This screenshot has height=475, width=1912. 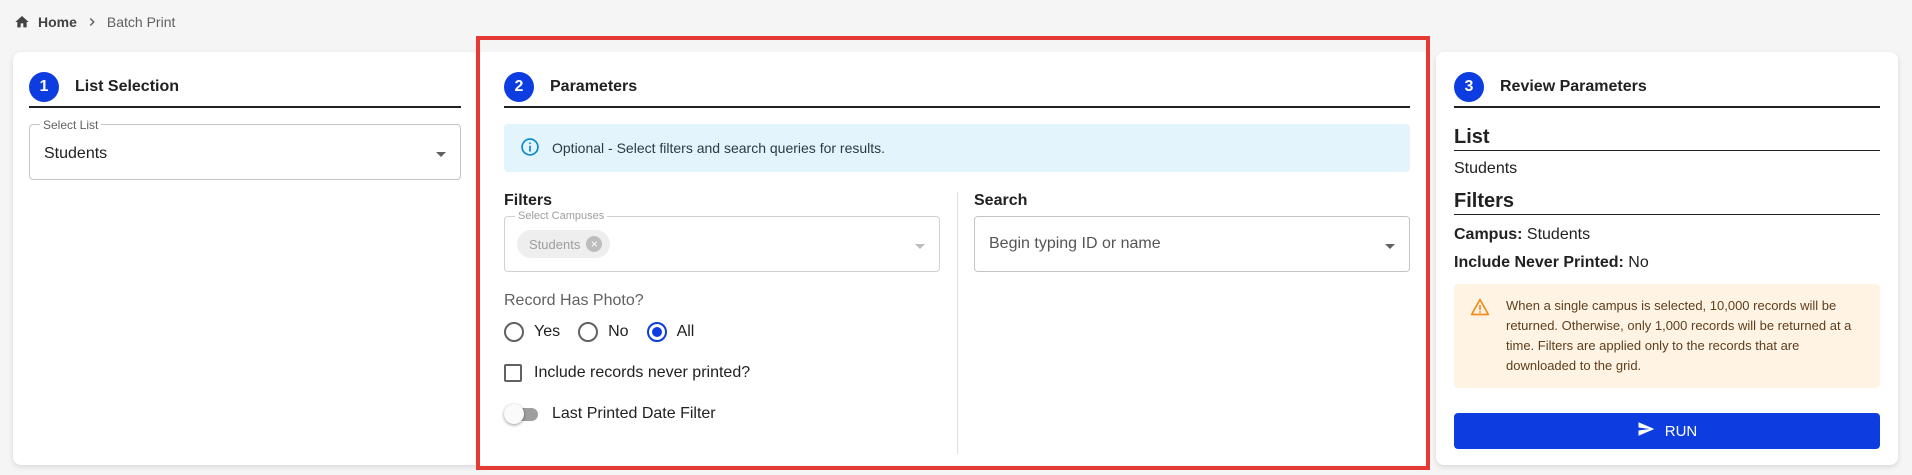 I want to click on breadcrumb-home: Home, so click(x=57, y=22).